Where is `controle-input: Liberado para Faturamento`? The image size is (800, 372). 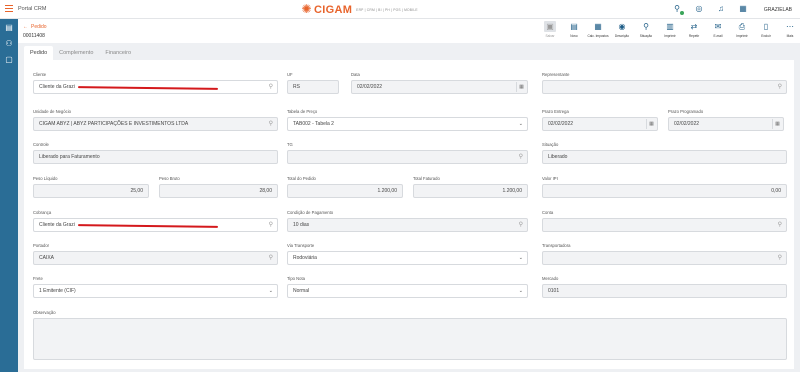 controle-input: Liberado para Faturamento is located at coordinates (155, 157).